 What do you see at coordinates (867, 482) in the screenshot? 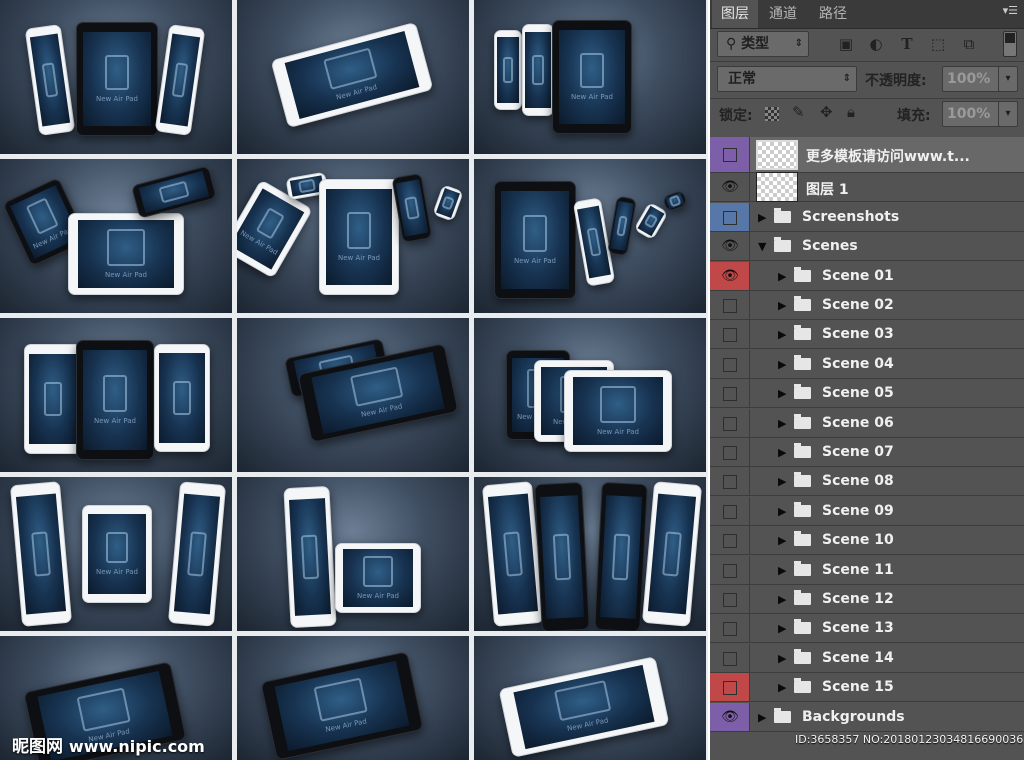
I see `layer-group-row: ▶ Scene 08` at bounding box center [867, 482].